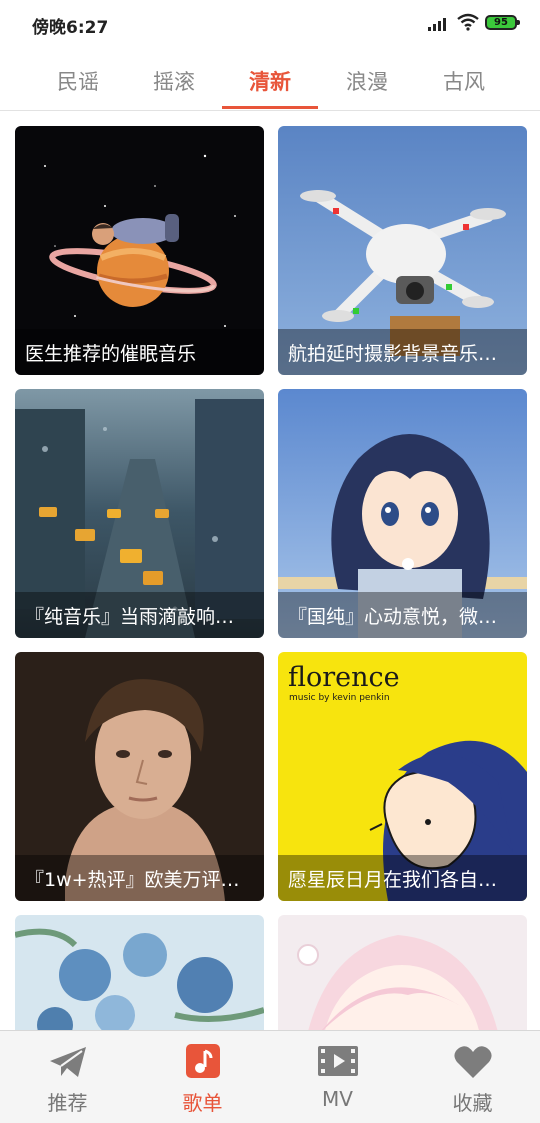 This screenshot has height=1123, width=540. I want to click on tab-minyao: 民谣, so click(78, 81).